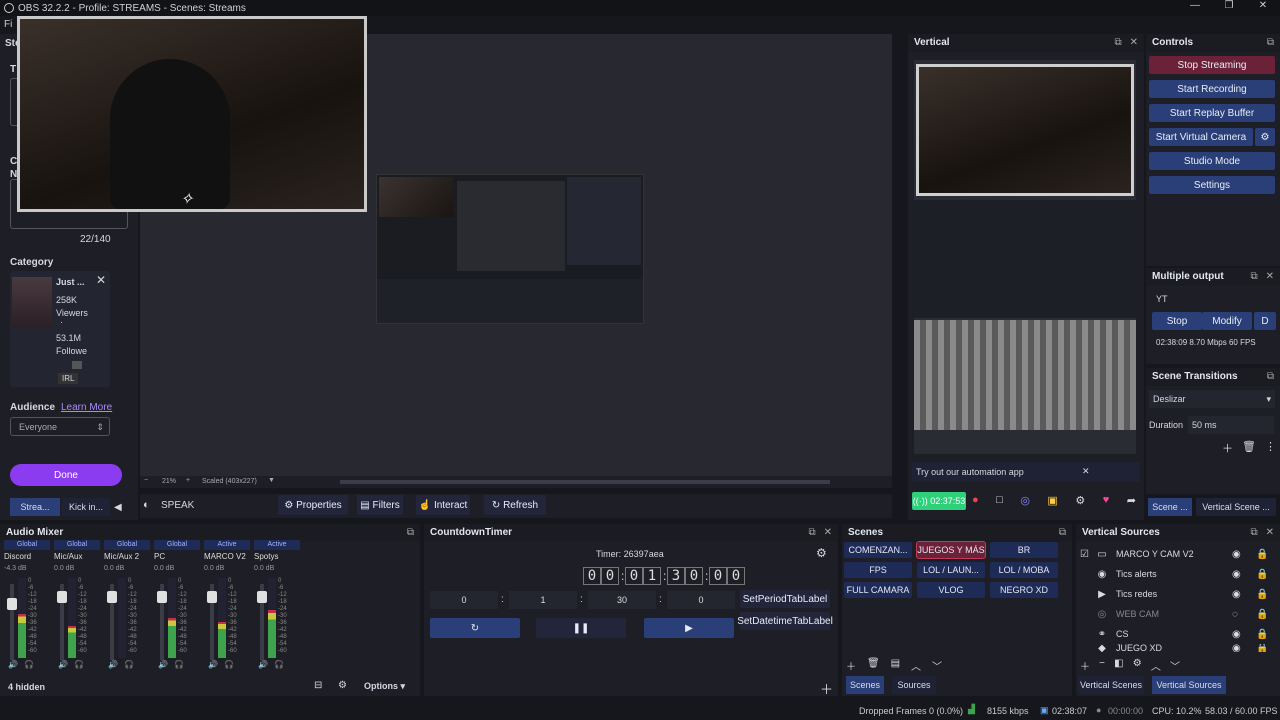 This screenshot has width=1280, height=720. I want to click on remove-icon: −, so click(1102, 665).